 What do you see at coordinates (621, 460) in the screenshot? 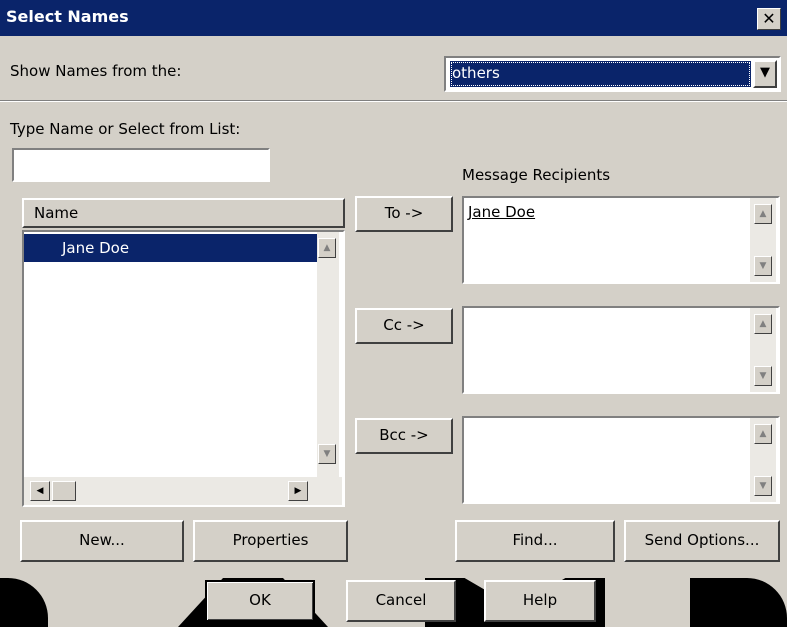
I see `bcc-recipients-box: ▲ ▼` at bounding box center [621, 460].